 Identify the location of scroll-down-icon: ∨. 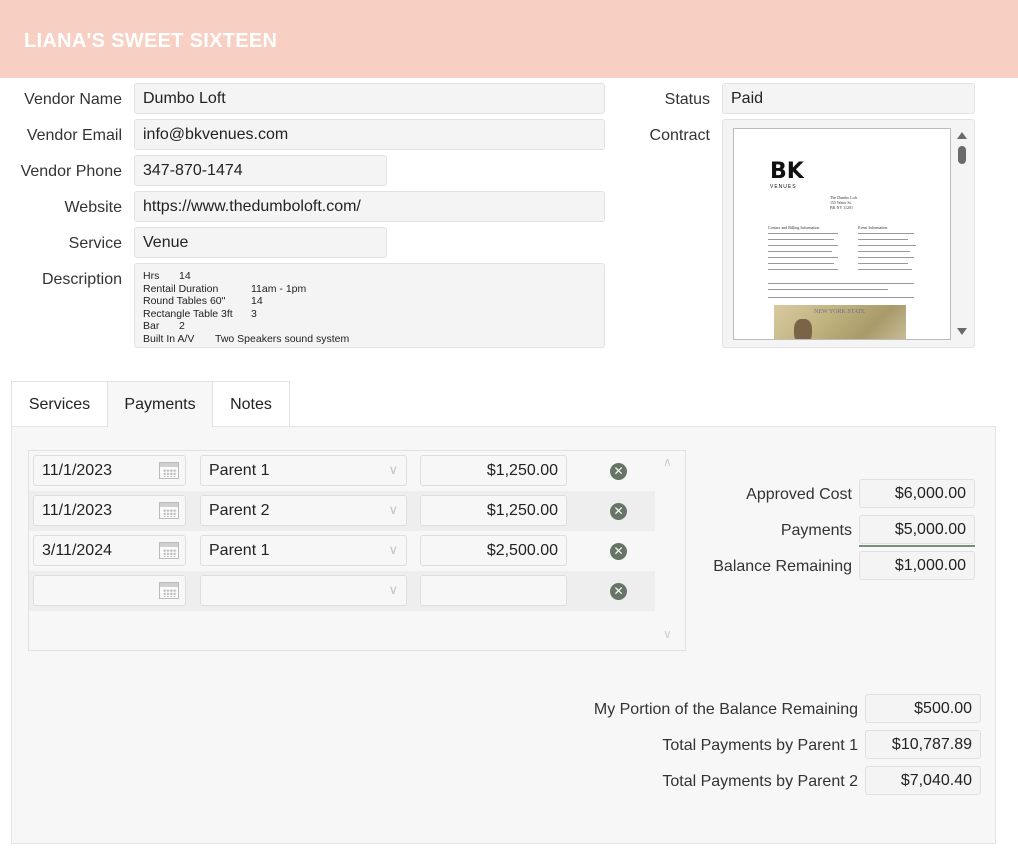
(667, 634).